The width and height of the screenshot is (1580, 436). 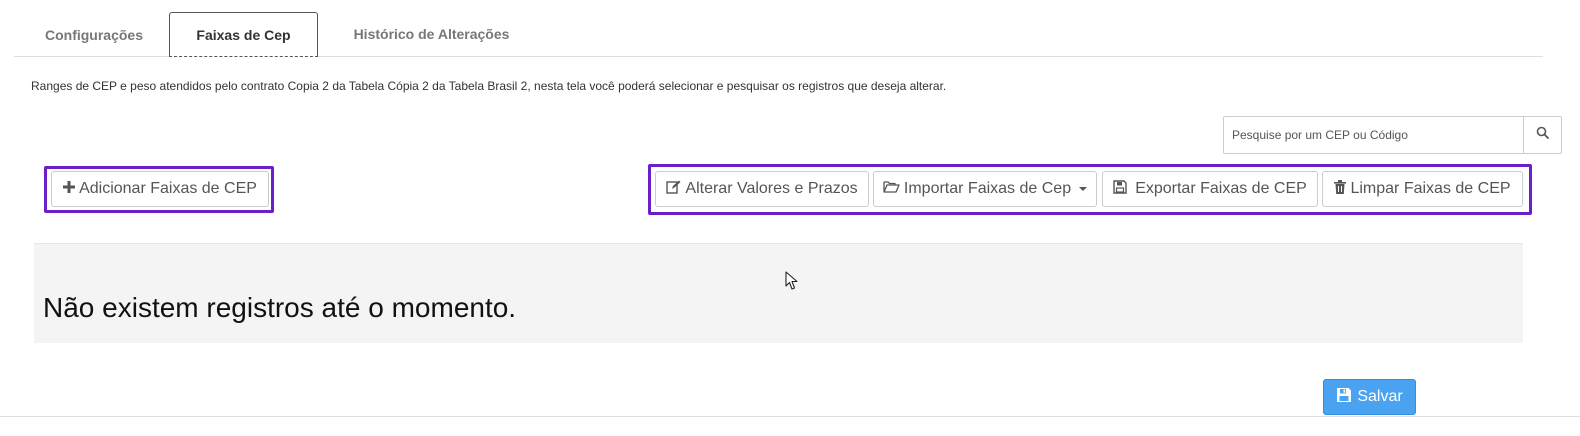 I want to click on alter-values-button: Alterar Valores e Prazos, so click(x=762, y=189).